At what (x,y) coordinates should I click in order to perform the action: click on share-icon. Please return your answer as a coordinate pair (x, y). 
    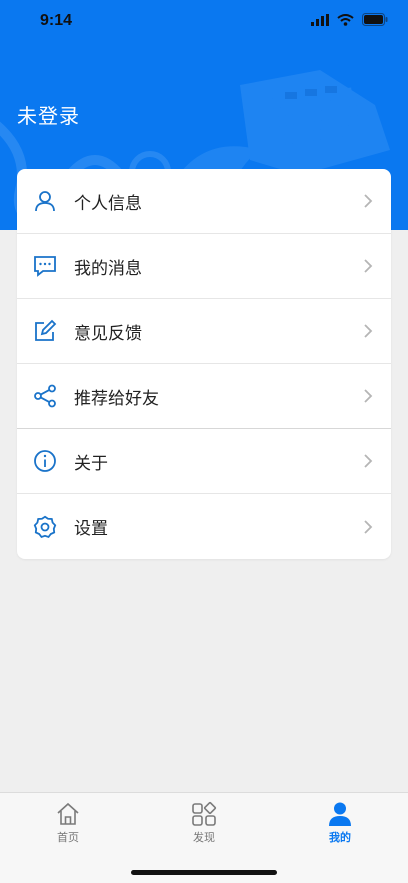
    Looking at the image, I should click on (45, 396).